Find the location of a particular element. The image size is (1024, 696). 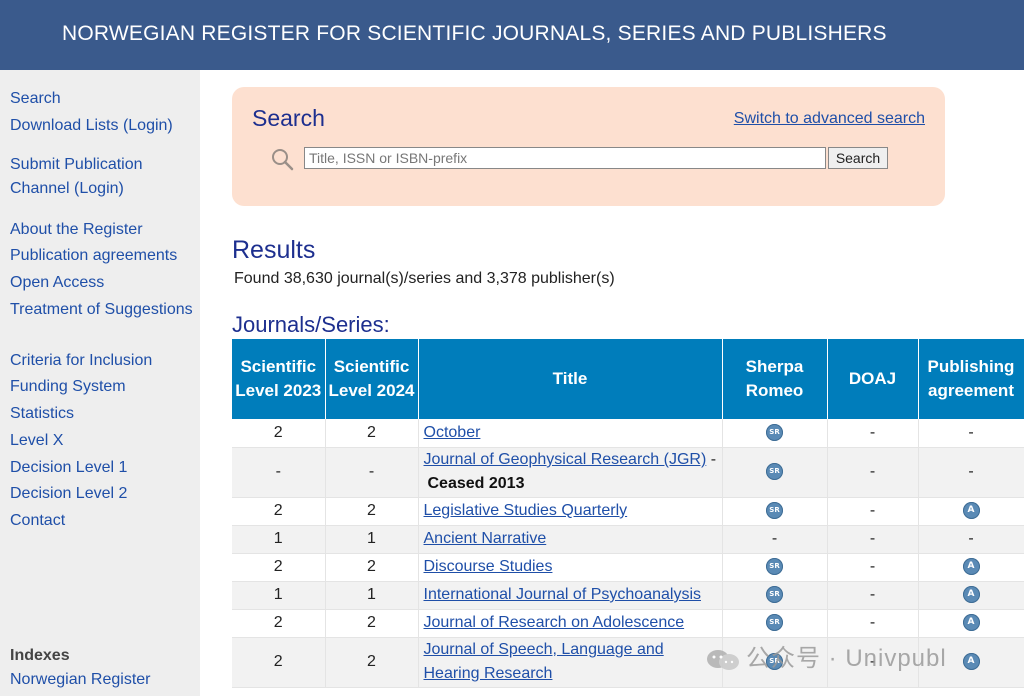

advanced-search-link: Switch to advanced search is located at coordinates (829, 119).